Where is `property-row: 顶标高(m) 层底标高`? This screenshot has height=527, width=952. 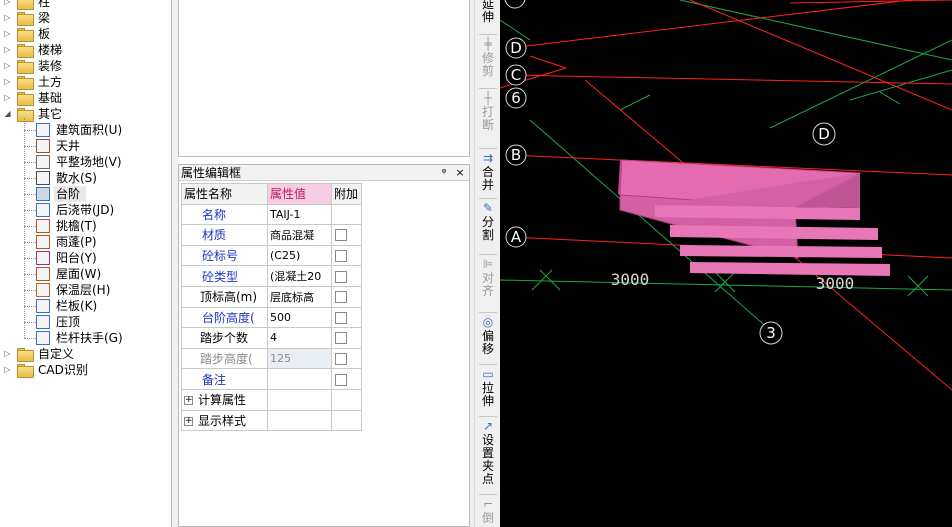
property-row: 顶标高(m) 层底标高 is located at coordinates (271, 296).